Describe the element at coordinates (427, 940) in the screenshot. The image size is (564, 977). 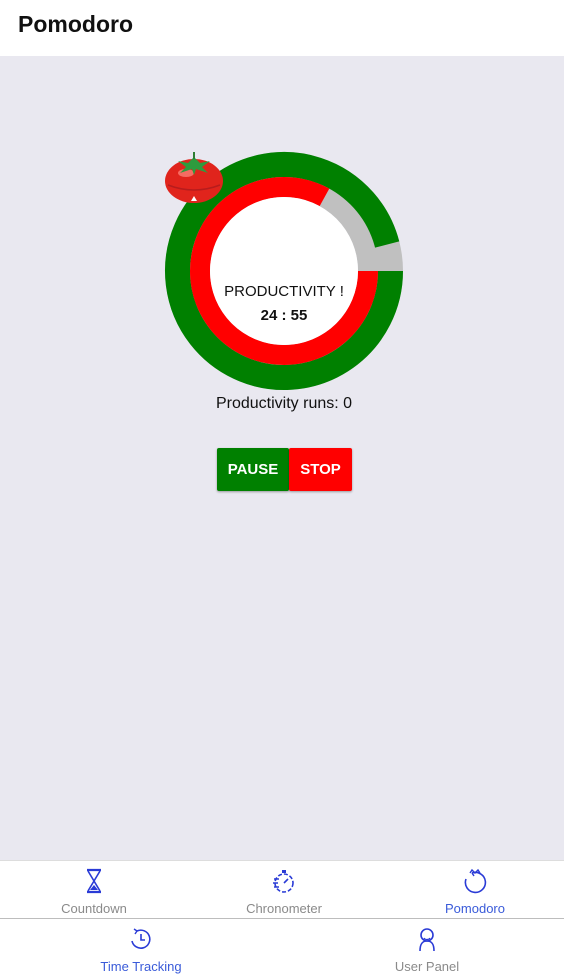
I see `user-icon` at that location.